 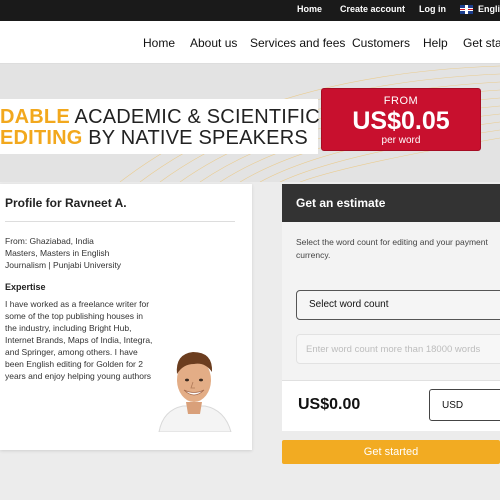 I want to click on estimate-header: Get an estimate, so click(x=391, y=203).